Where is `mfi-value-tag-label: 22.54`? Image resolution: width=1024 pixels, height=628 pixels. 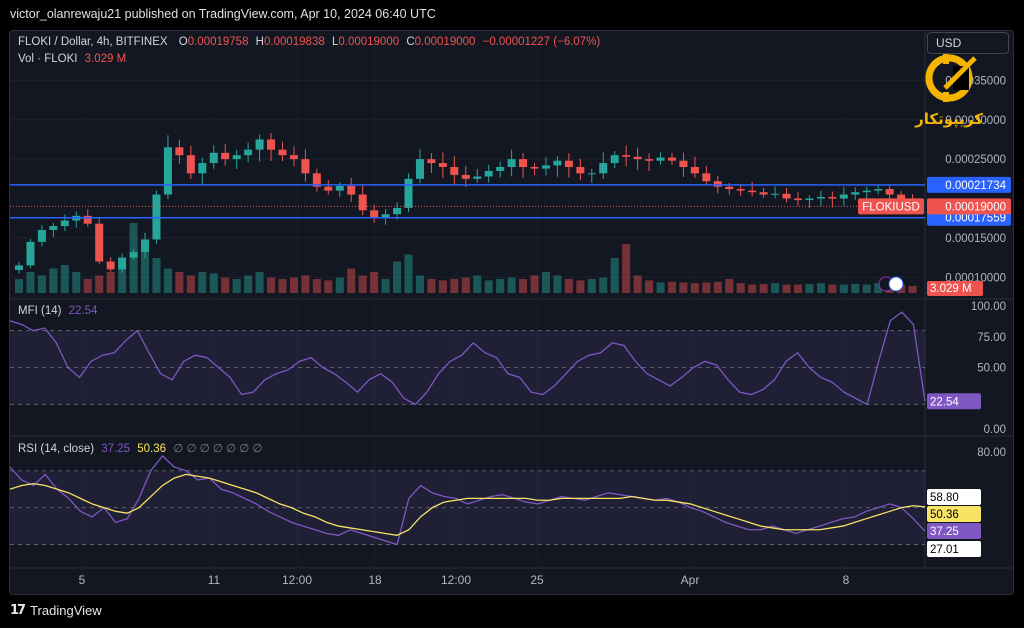
mfi-value-tag-label: 22.54 is located at coordinates (944, 402).